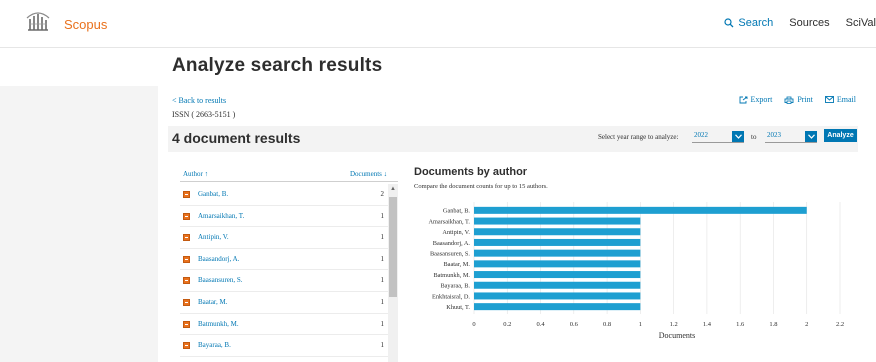 This screenshot has height=362, width=876. I want to click on author-doc-count: 2, so click(382, 194).